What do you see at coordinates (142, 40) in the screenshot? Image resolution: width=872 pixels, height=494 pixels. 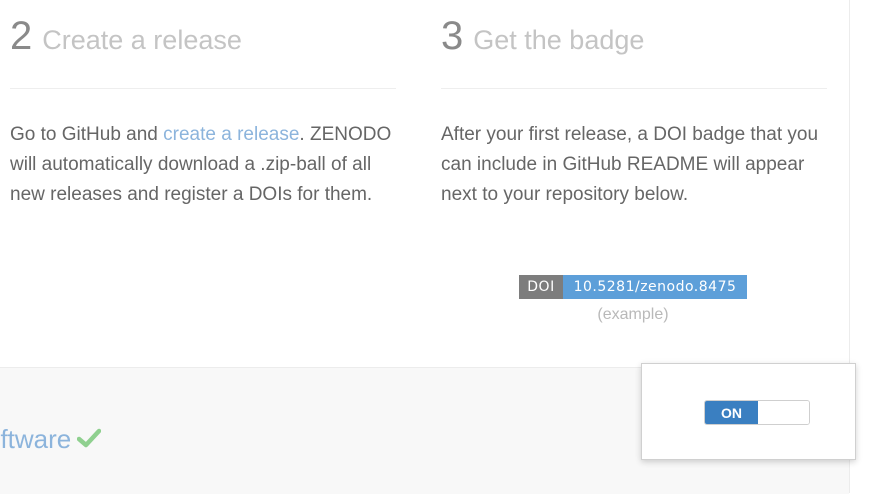 I see `step-title: Create a release` at bounding box center [142, 40].